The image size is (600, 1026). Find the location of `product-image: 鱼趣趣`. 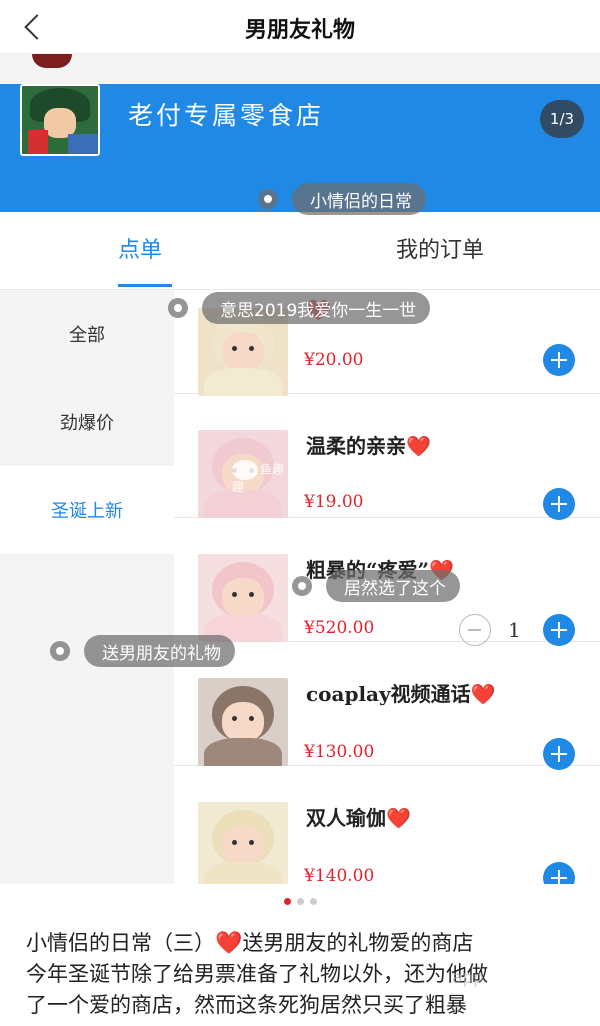

product-image: 鱼趣趣 is located at coordinates (243, 474).